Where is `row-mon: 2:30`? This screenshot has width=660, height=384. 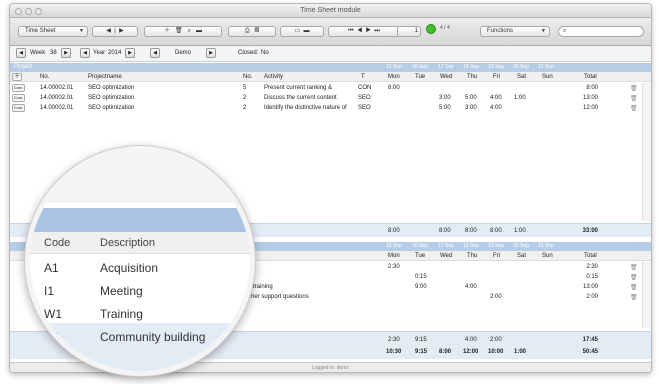 row-mon: 2:30 is located at coordinates (394, 267).